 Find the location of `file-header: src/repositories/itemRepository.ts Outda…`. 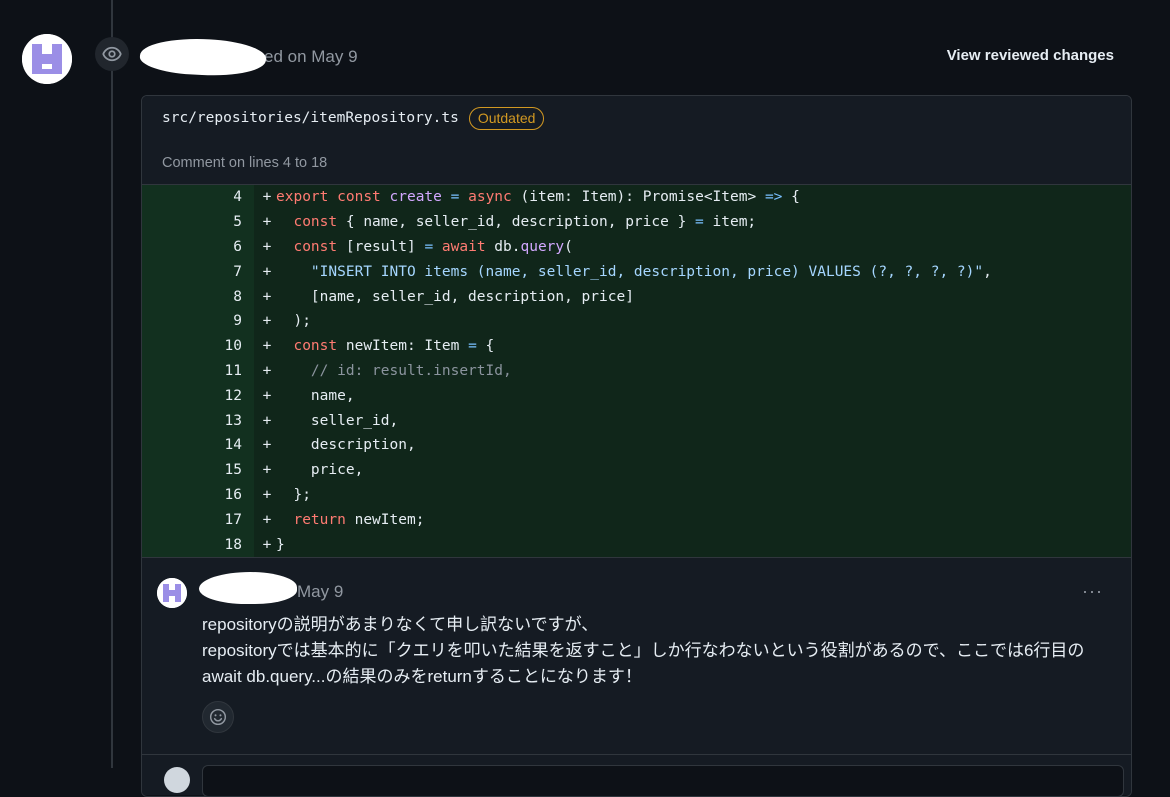

file-header: src/repositories/itemRepository.ts Outda… is located at coordinates (636, 118).